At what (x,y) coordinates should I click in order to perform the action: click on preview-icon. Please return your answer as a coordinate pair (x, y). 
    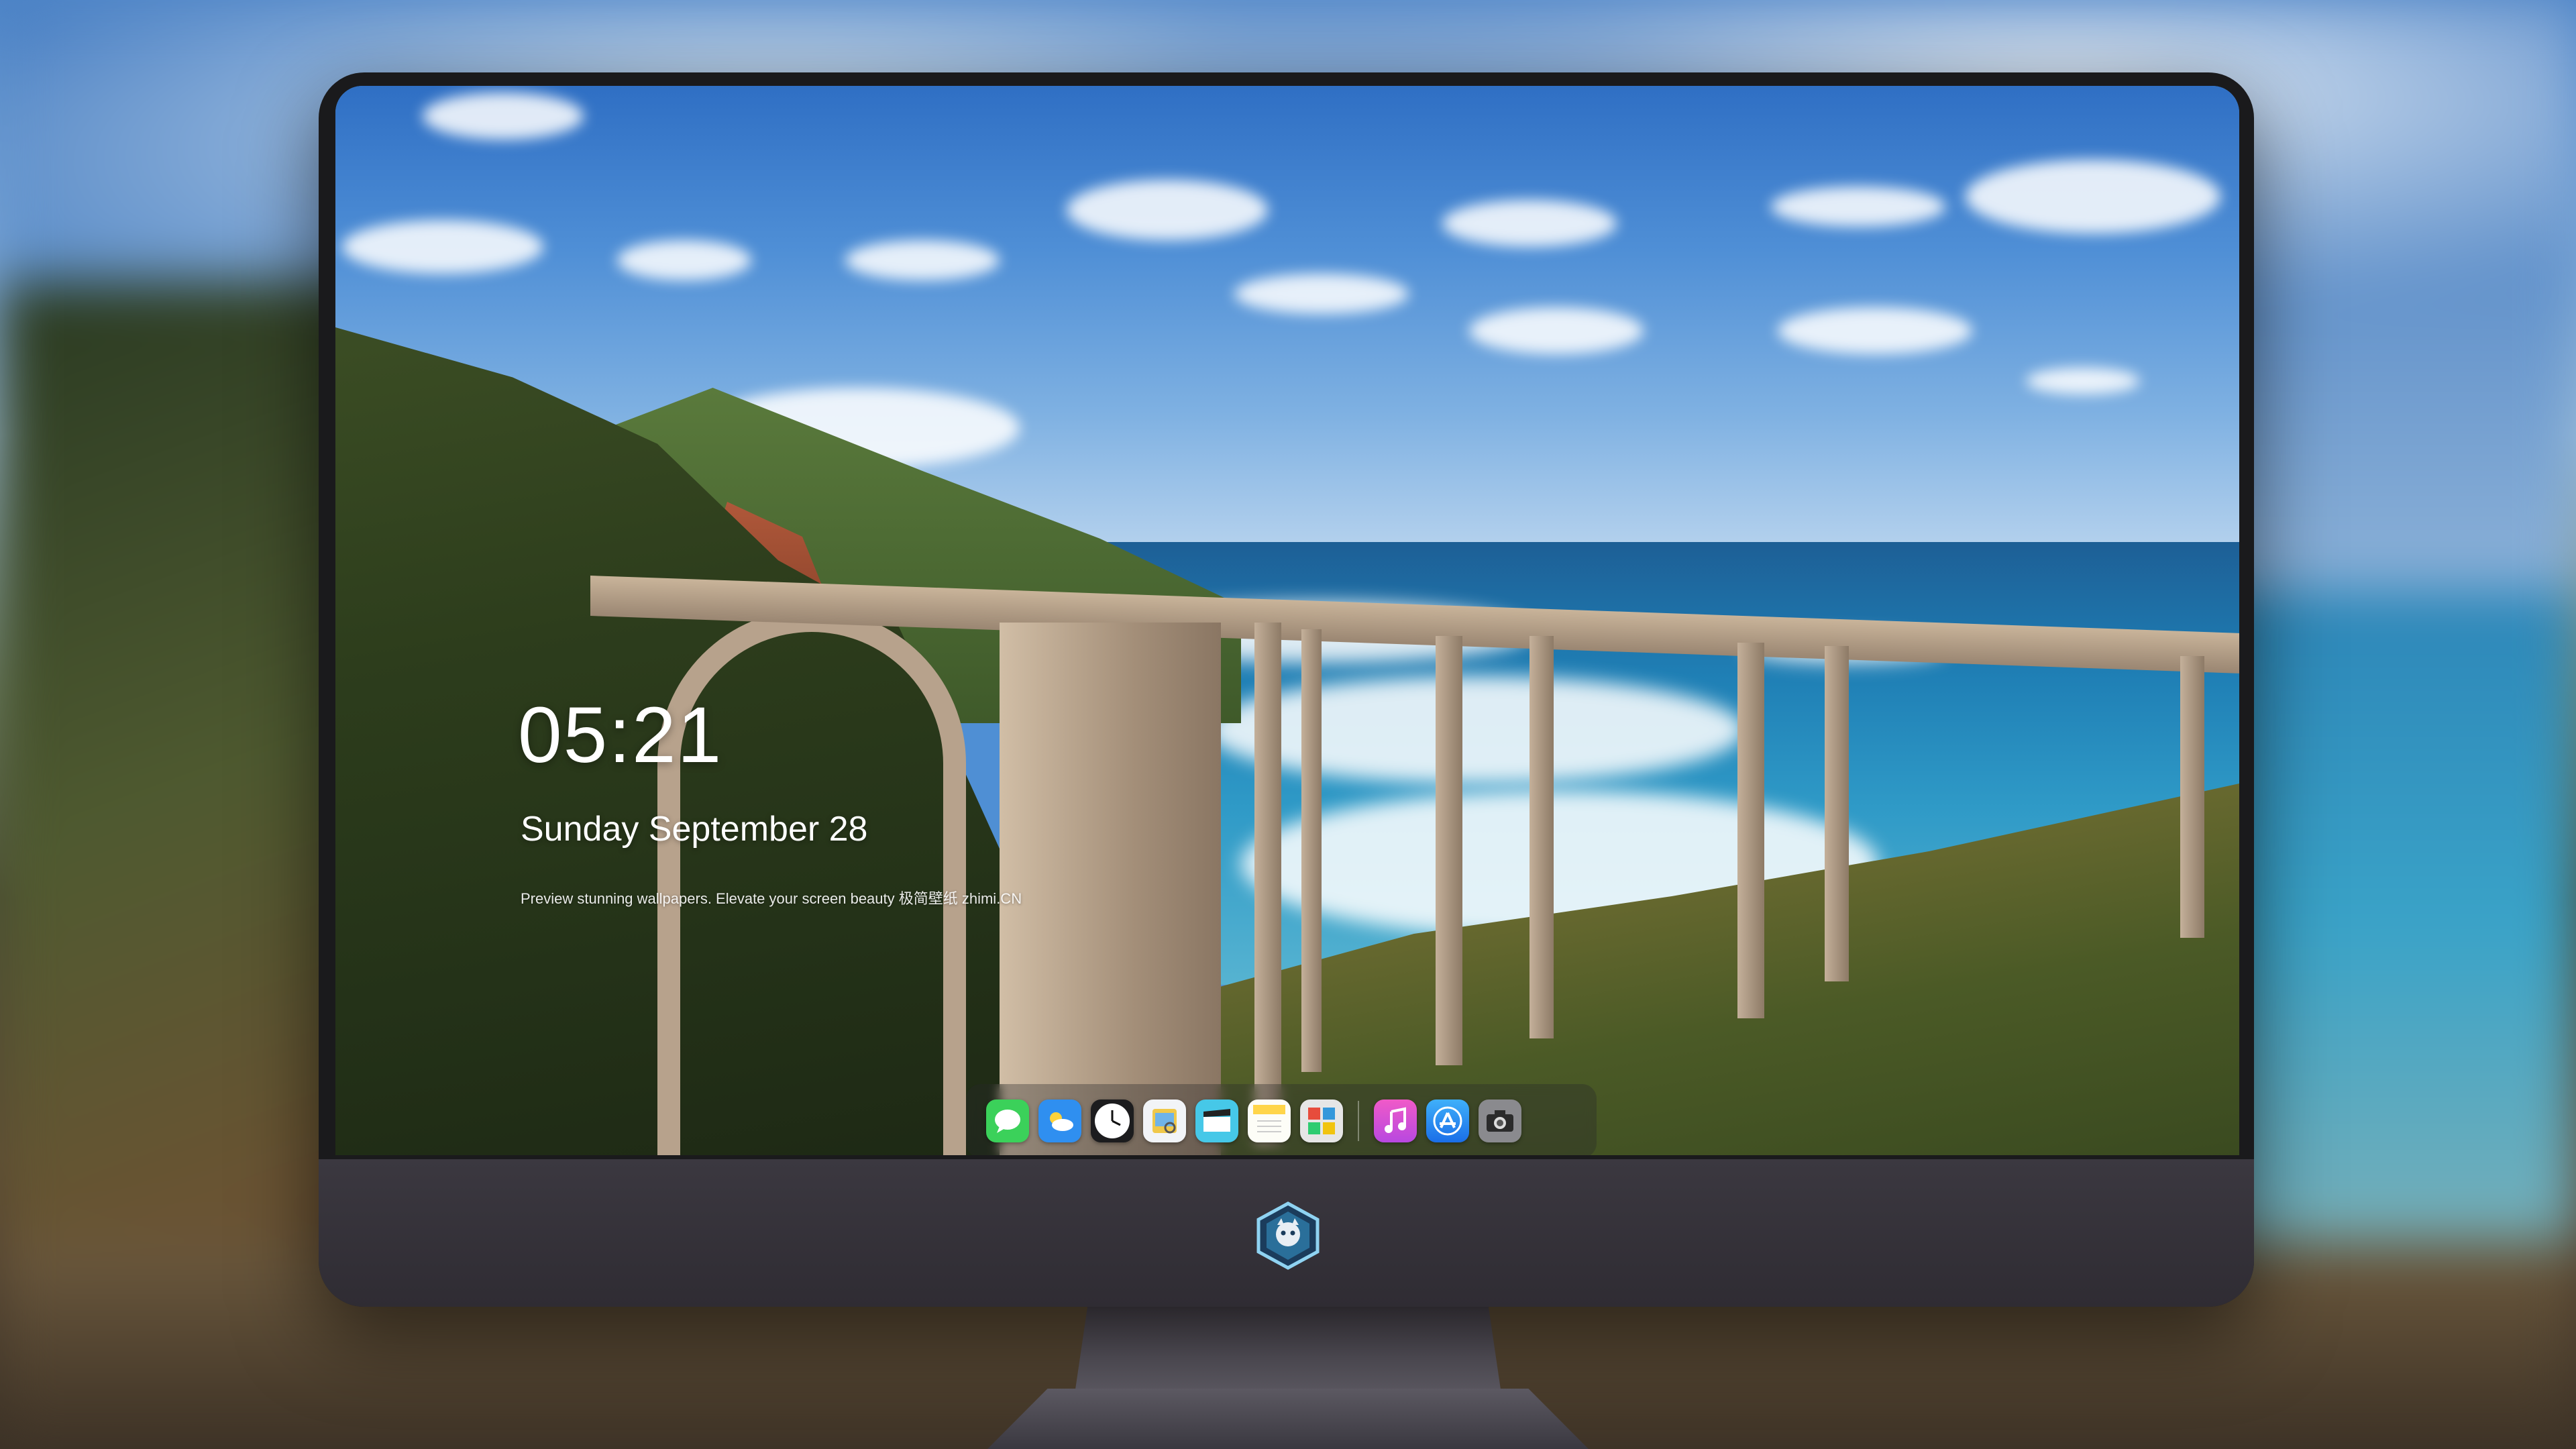
    Looking at the image, I should click on (1164, 1120).